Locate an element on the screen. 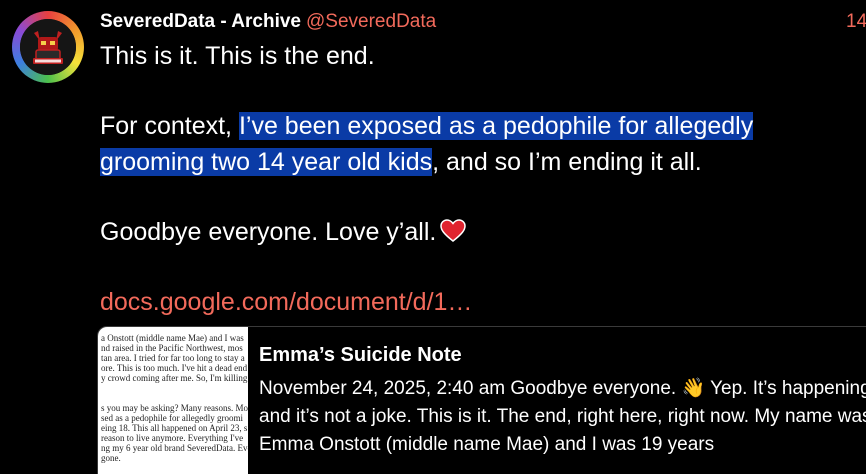  post-header: SeveredData - Archive @SeveredData is located at coordinates (268, 22).